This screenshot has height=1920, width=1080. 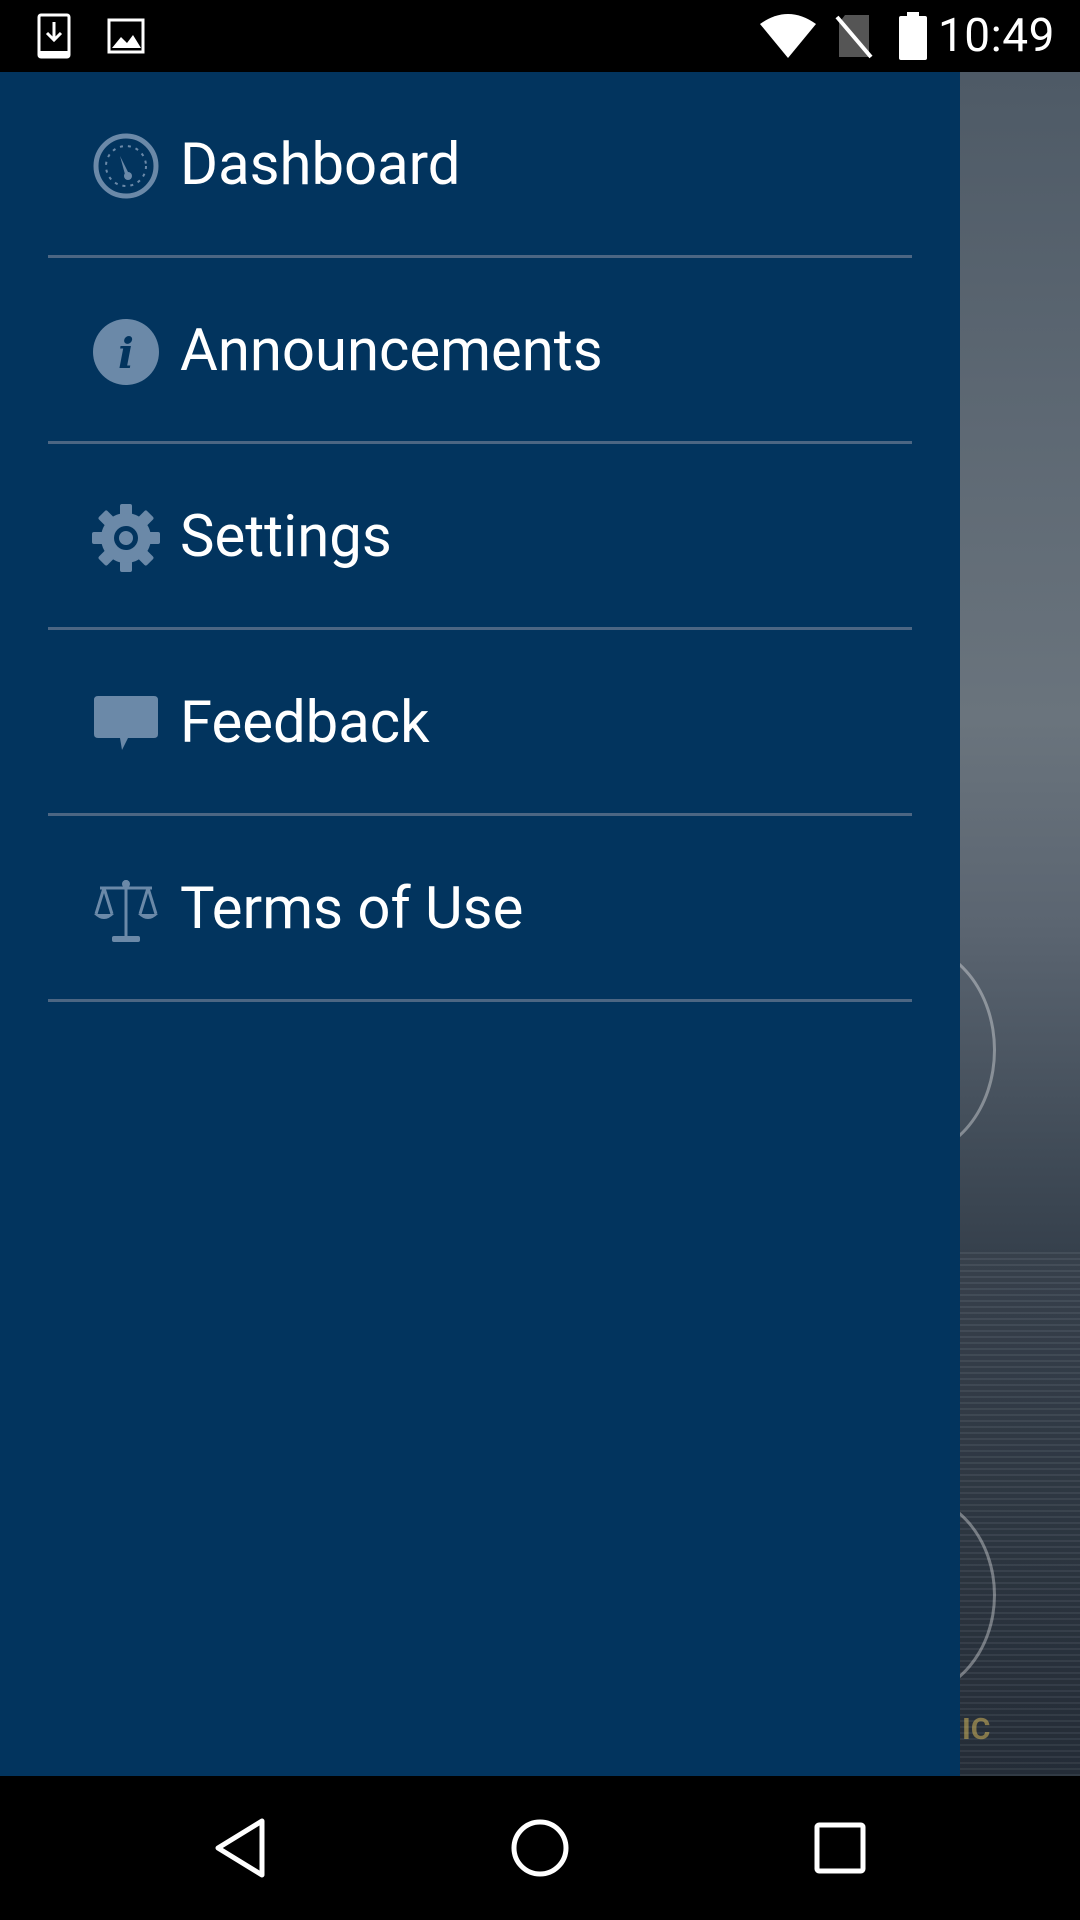 What do you see at coordinates (480, 723) in the screenshot?
I see `drawer-item-feedback: Feedback` at bounding box center [480, 723].